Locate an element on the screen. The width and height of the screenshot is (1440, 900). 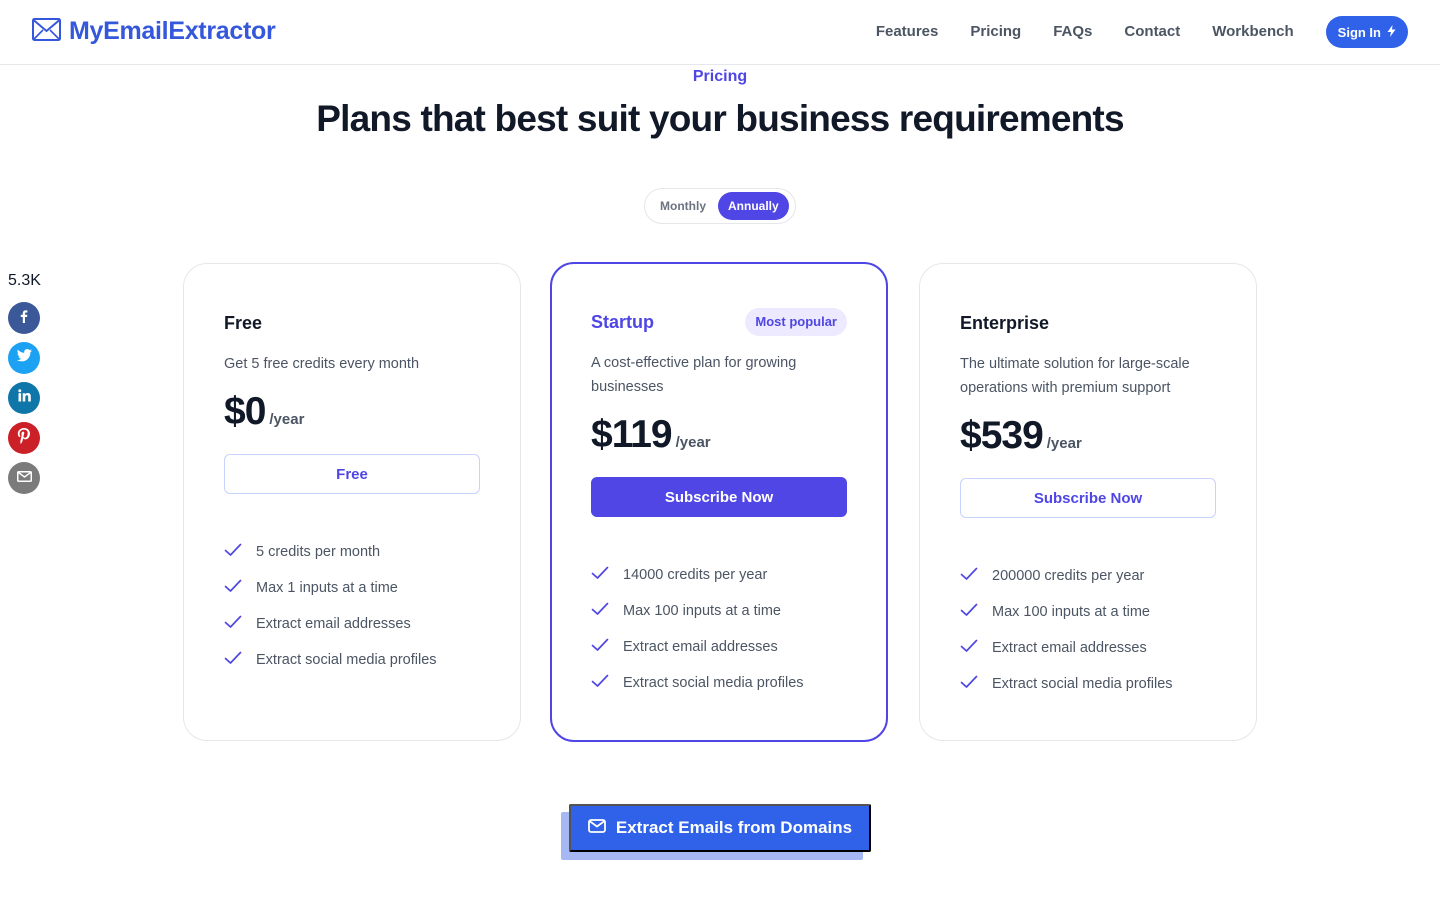
twitter-share-button is located at coordinates (24, 358).